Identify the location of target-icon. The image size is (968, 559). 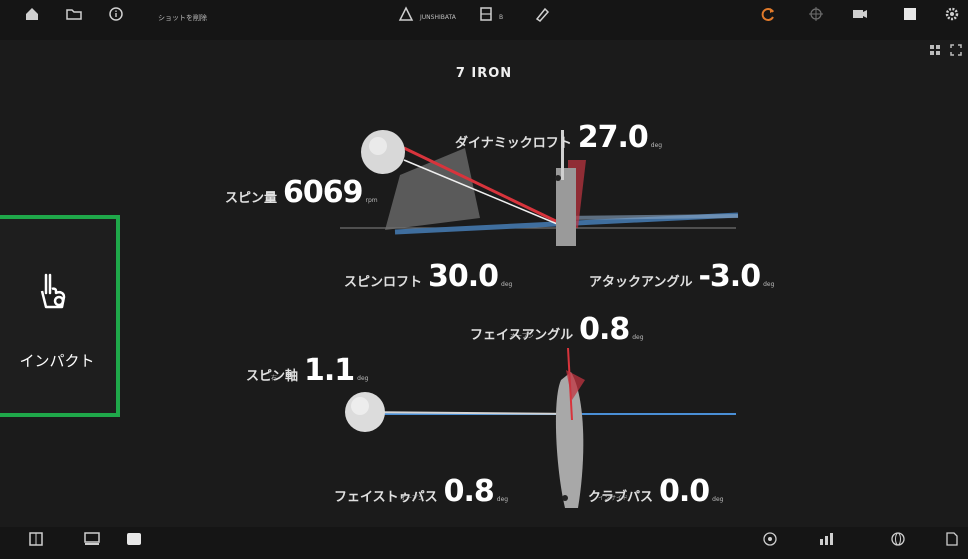
(770, 539).